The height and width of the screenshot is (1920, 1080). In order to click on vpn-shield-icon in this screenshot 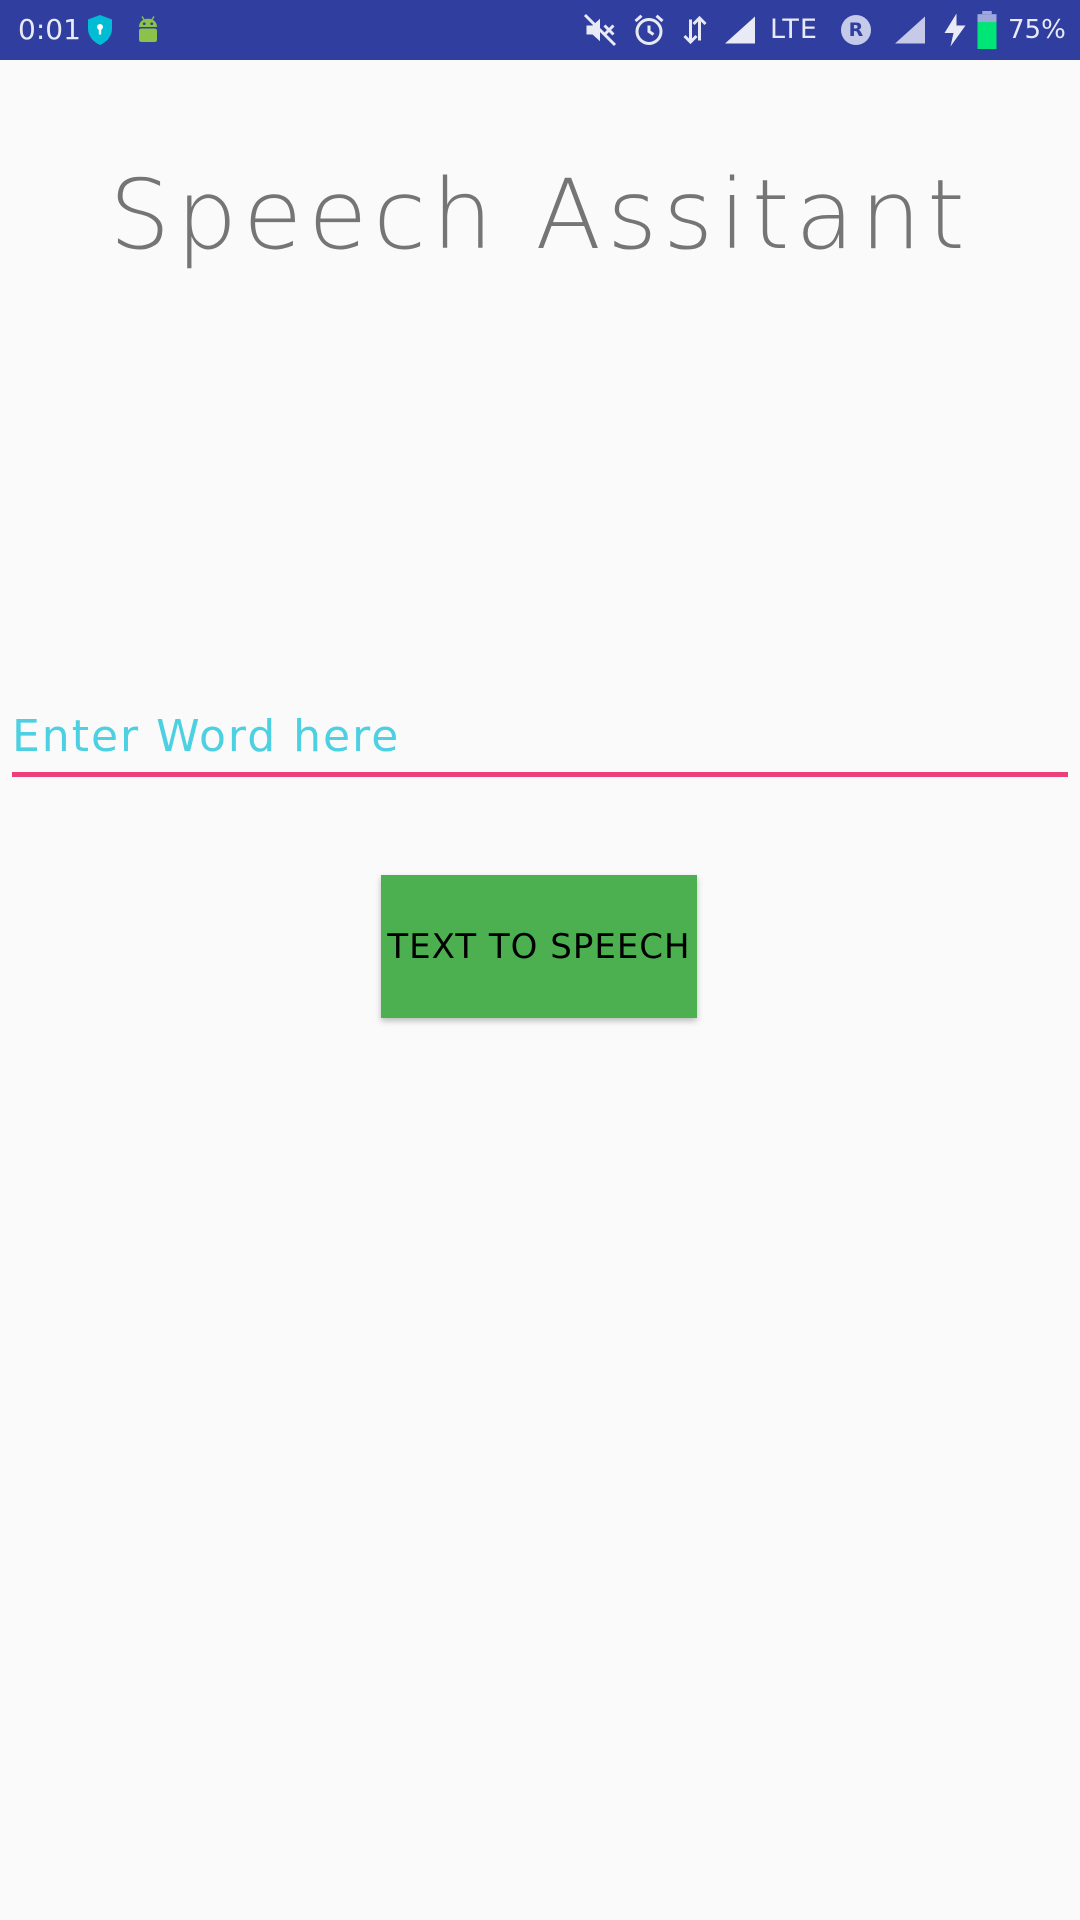, I will do `click(100, 30)`.